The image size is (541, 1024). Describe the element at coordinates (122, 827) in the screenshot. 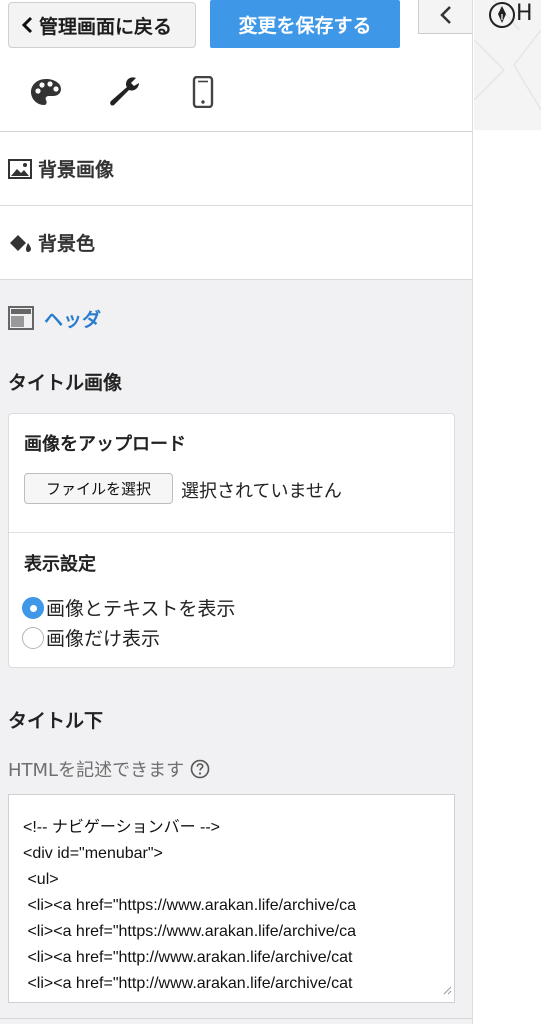

I see `code-line: <!-- ナビゲーションバー -->` at that location.